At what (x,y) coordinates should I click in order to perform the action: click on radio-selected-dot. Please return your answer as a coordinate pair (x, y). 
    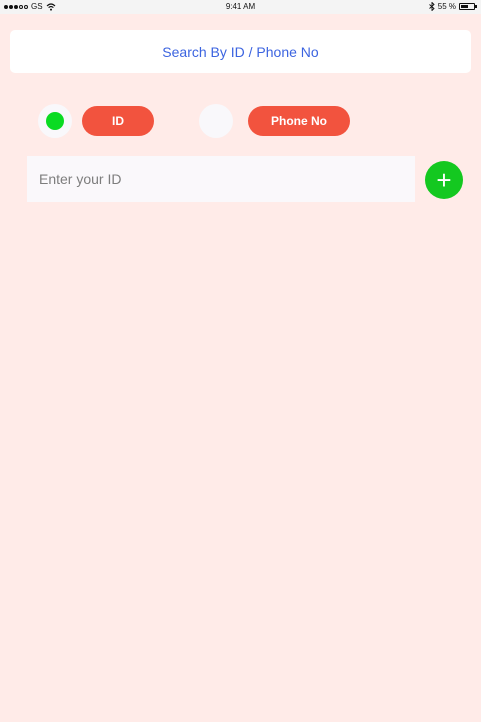
    Looking at the image, I should click on (55, 121).